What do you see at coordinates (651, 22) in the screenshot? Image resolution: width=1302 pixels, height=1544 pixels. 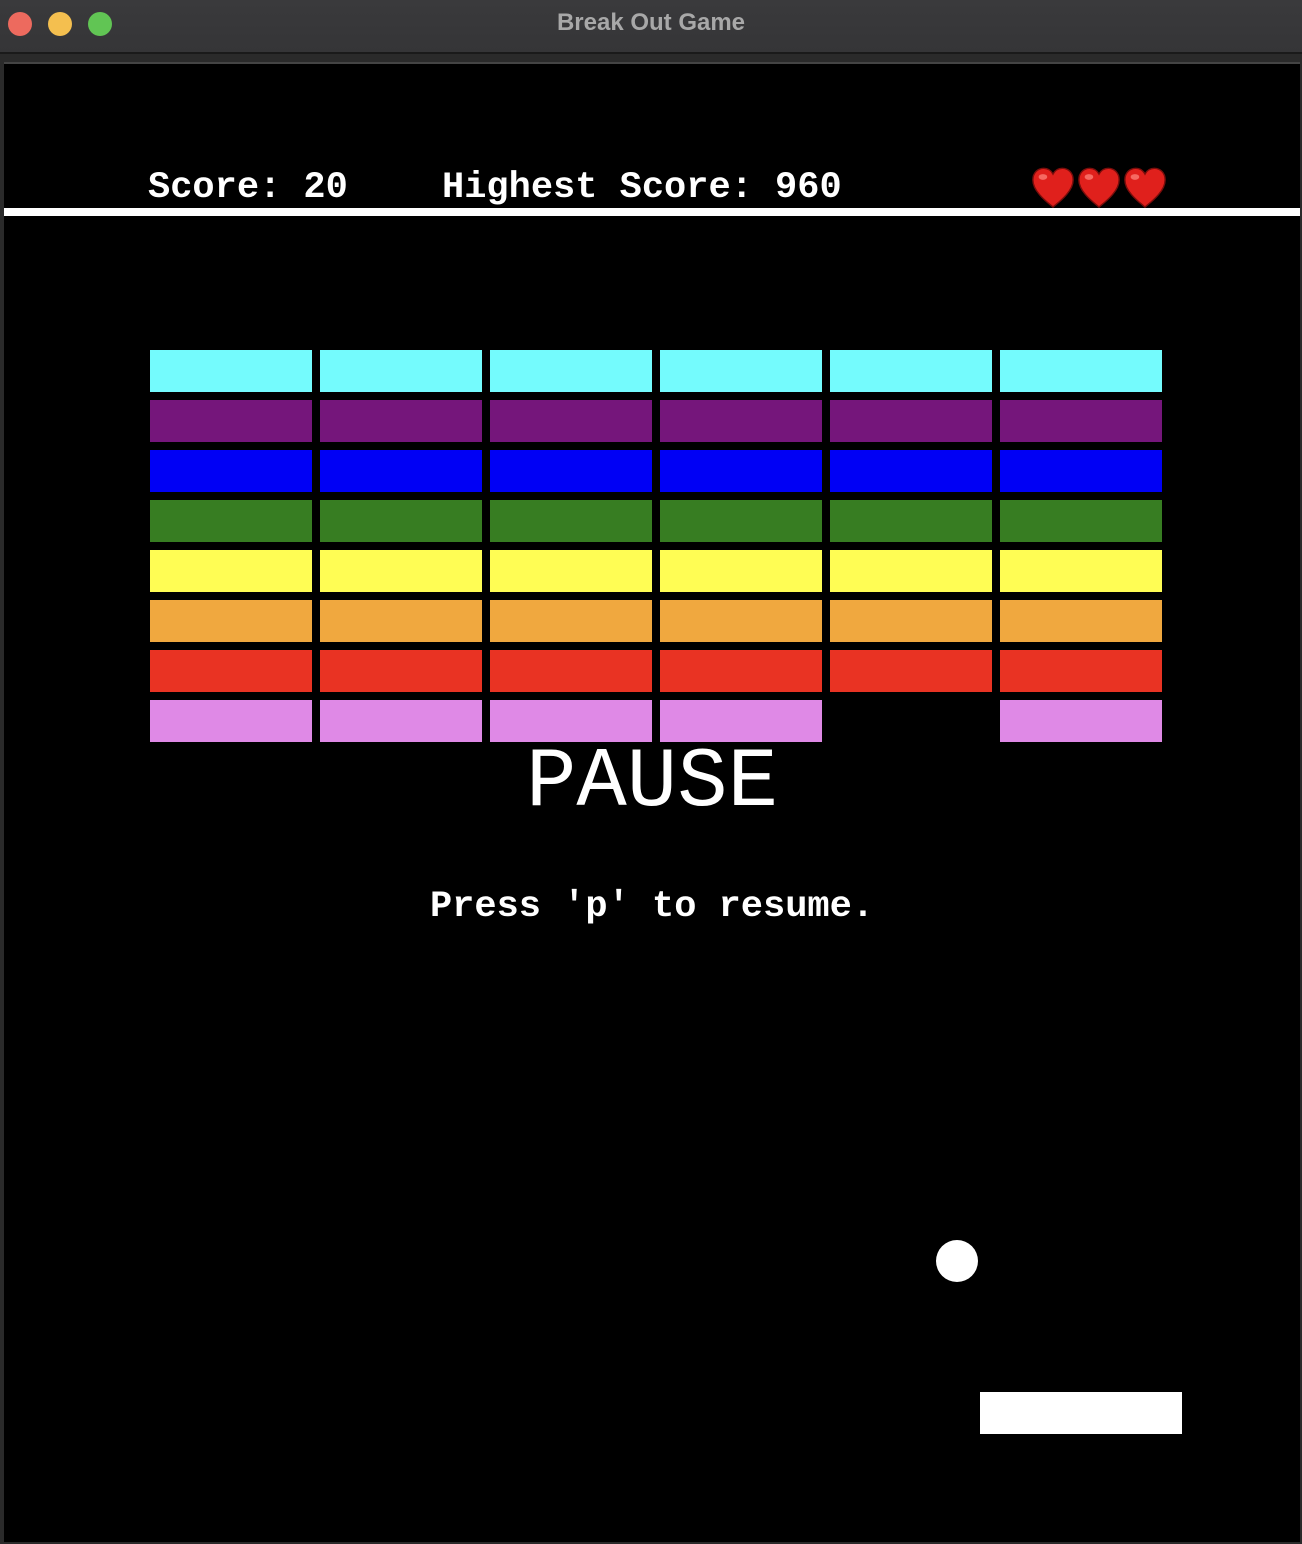 I see `window-title: Break Out Game` at bounding box center [651, 22].